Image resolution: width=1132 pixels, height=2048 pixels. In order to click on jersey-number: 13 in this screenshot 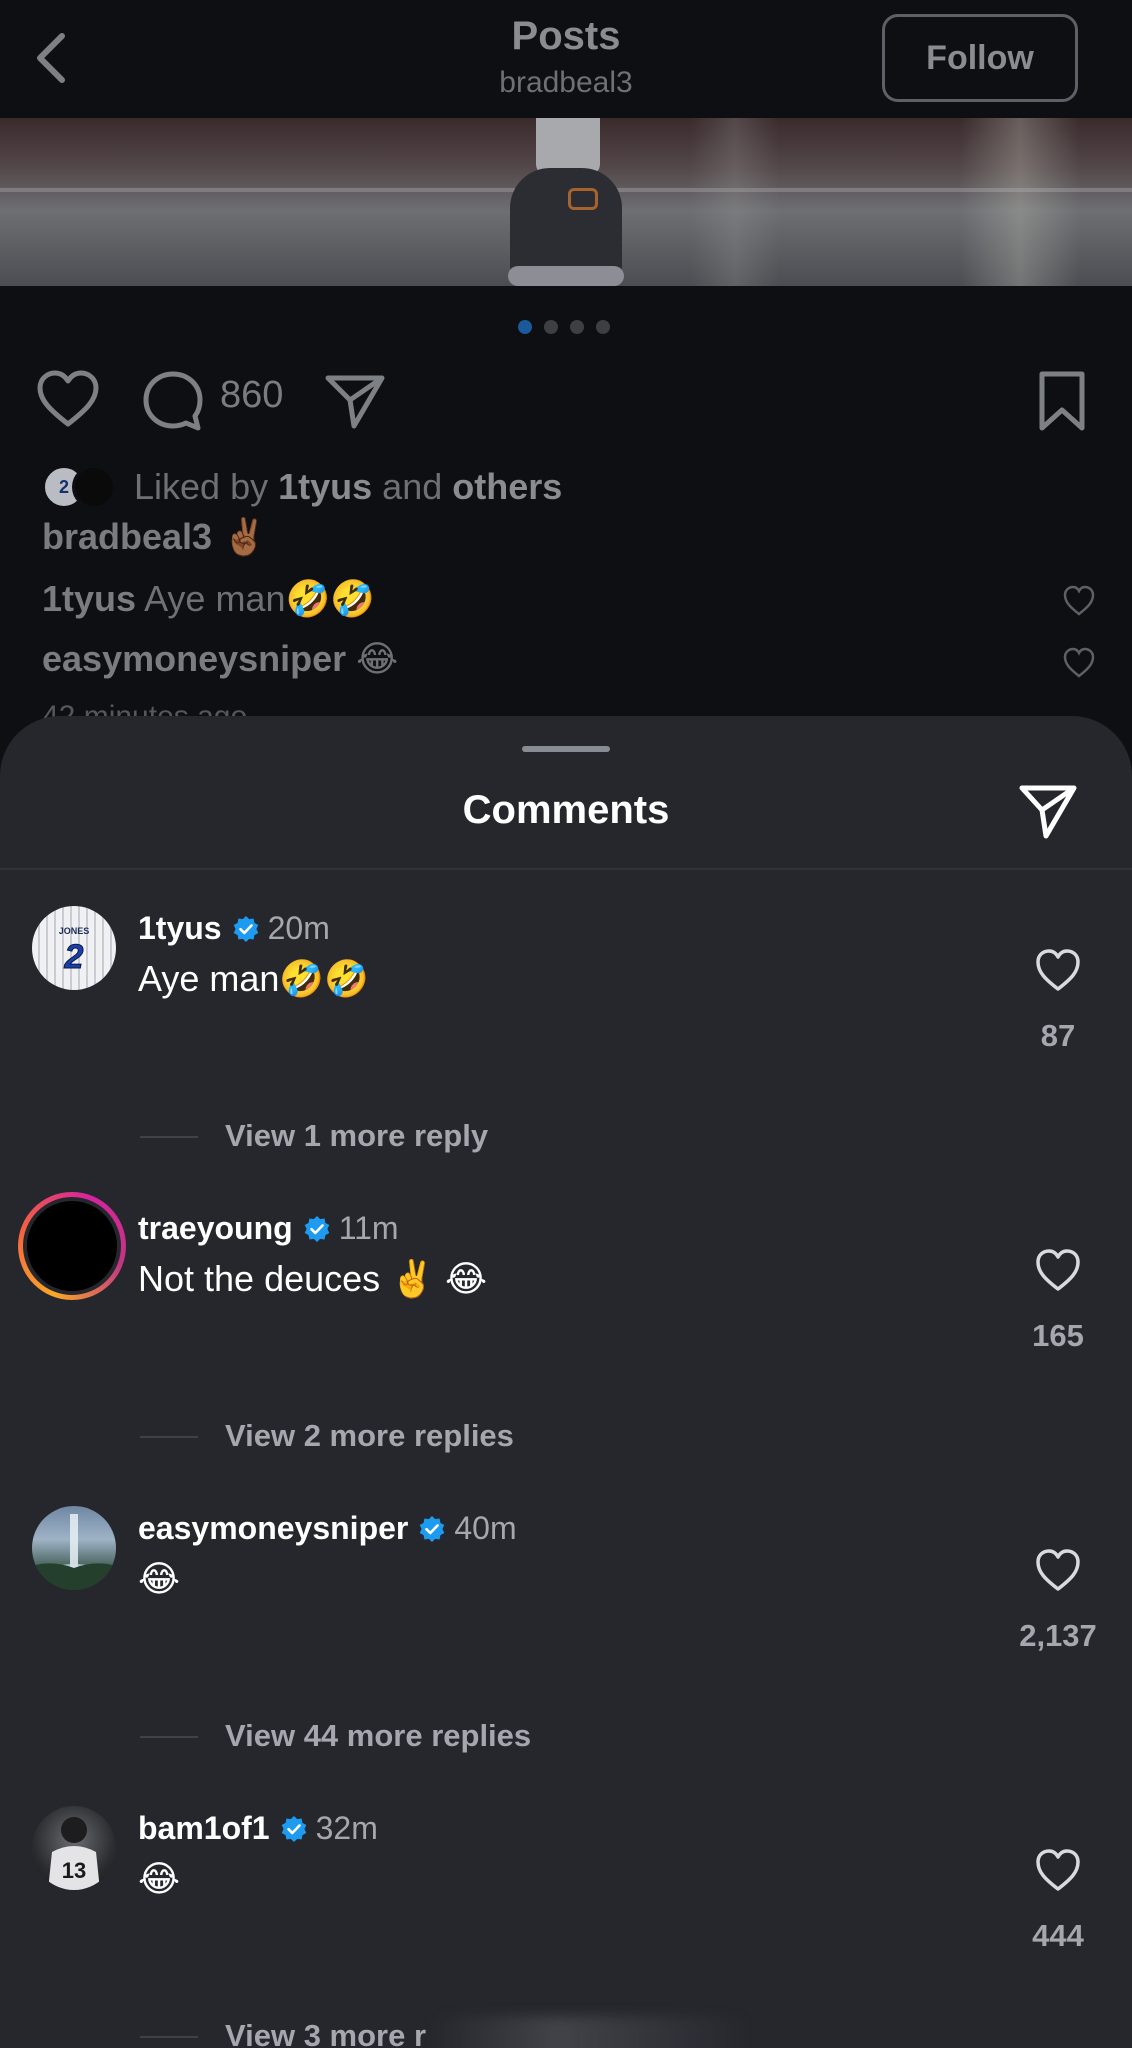, I will do `click(74, 1870)`.